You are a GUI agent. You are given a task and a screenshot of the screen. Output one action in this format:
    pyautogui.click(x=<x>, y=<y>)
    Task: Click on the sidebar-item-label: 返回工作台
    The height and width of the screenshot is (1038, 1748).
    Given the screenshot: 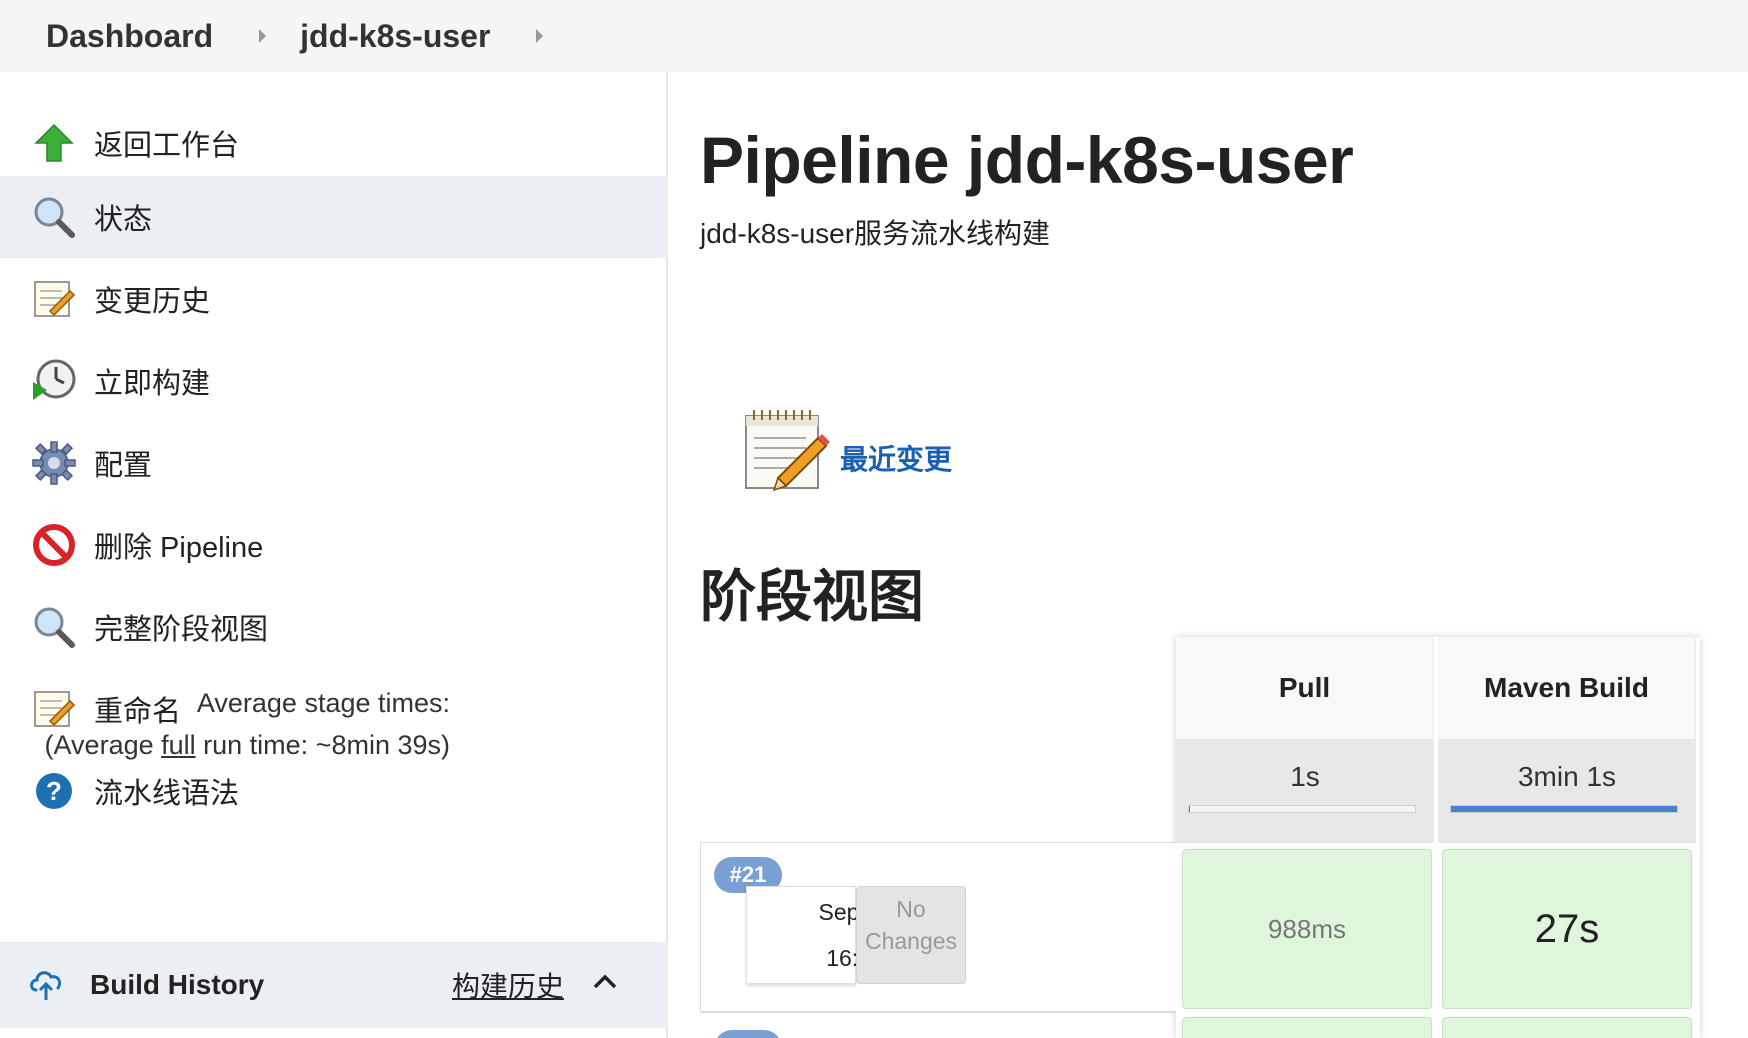 What is the action you would take?
    pyautogui.click(x=167, y=146)
    